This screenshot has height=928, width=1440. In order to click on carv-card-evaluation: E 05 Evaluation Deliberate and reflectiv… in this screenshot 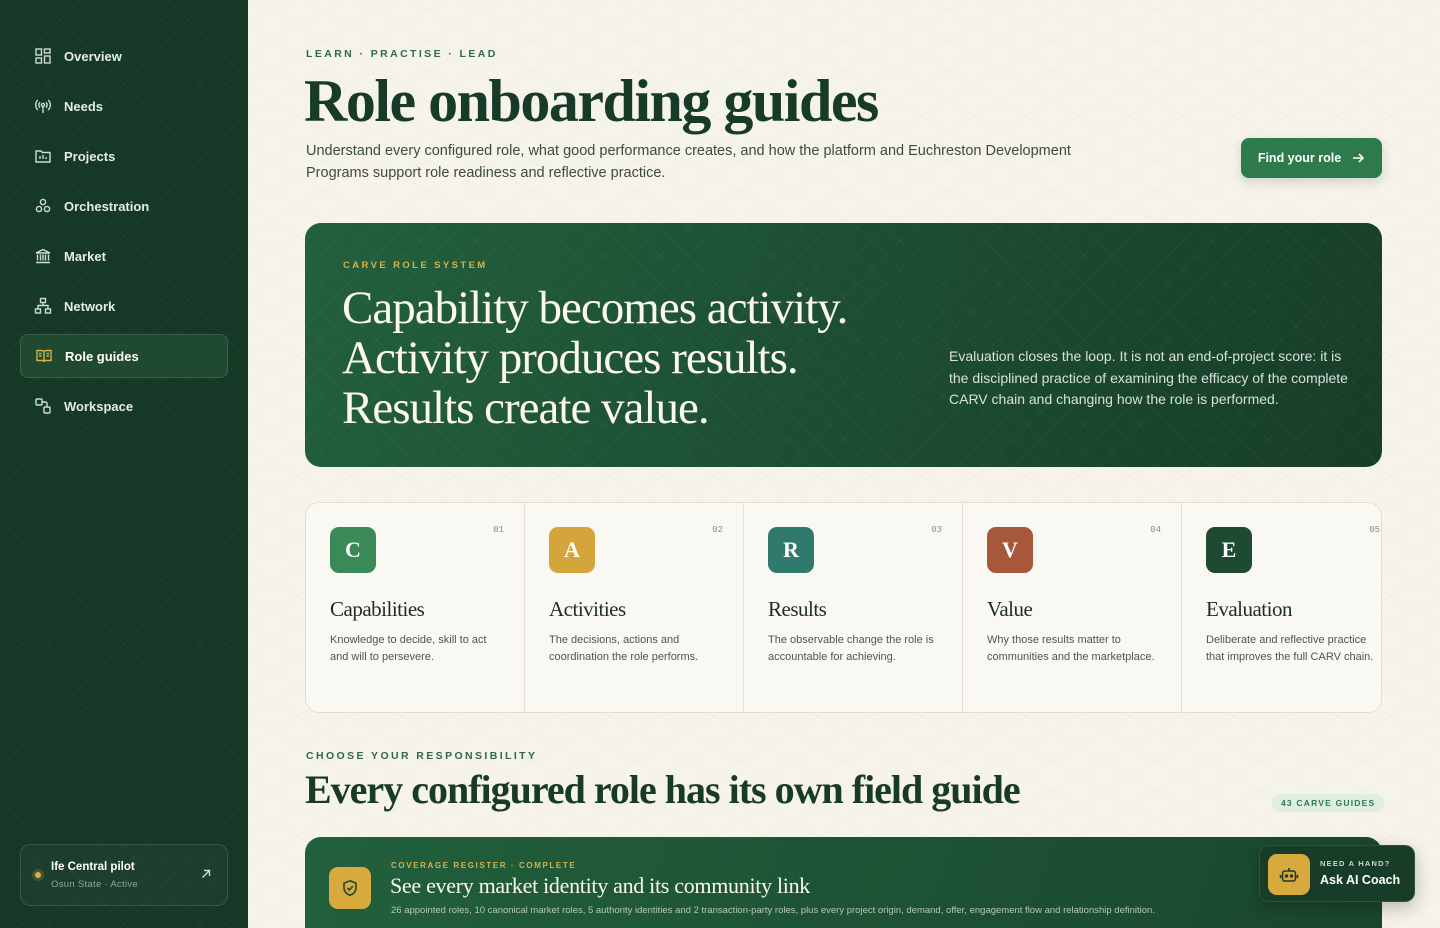, I will do `click(1281, 607)`.